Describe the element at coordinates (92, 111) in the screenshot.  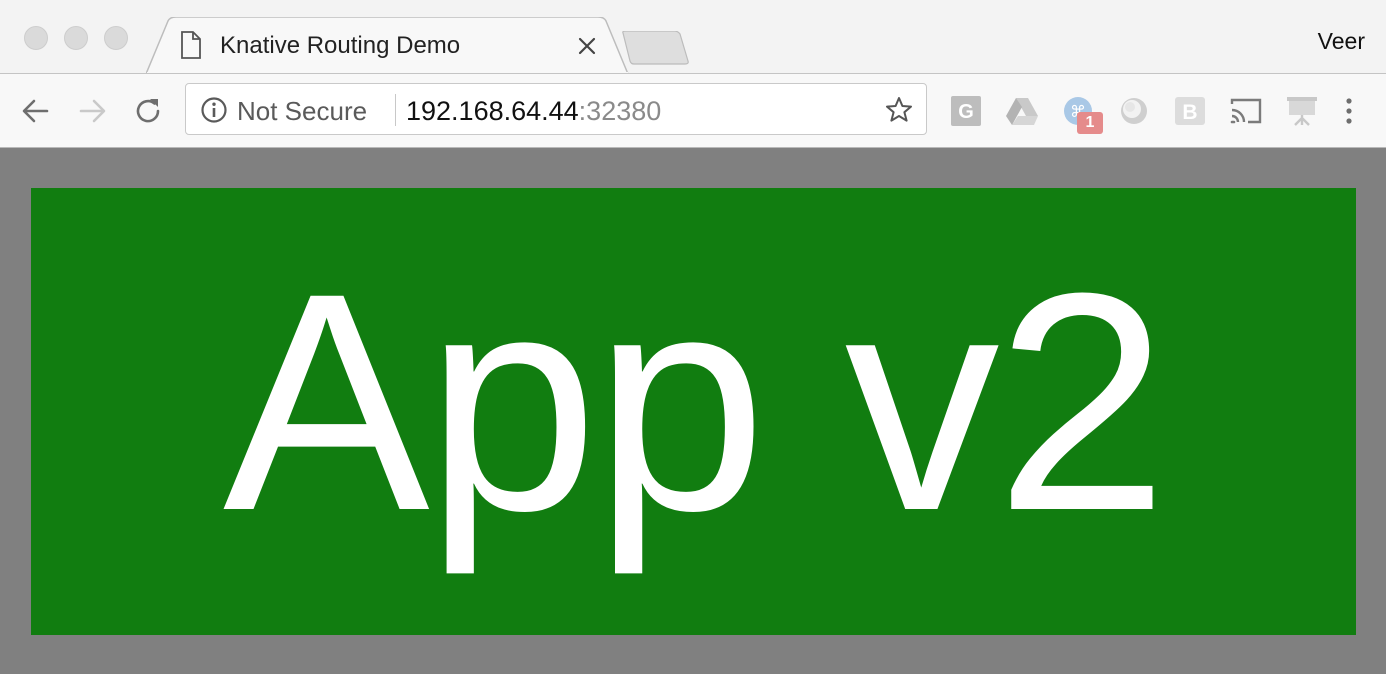
I see `forward-arrow-icon` at that location.